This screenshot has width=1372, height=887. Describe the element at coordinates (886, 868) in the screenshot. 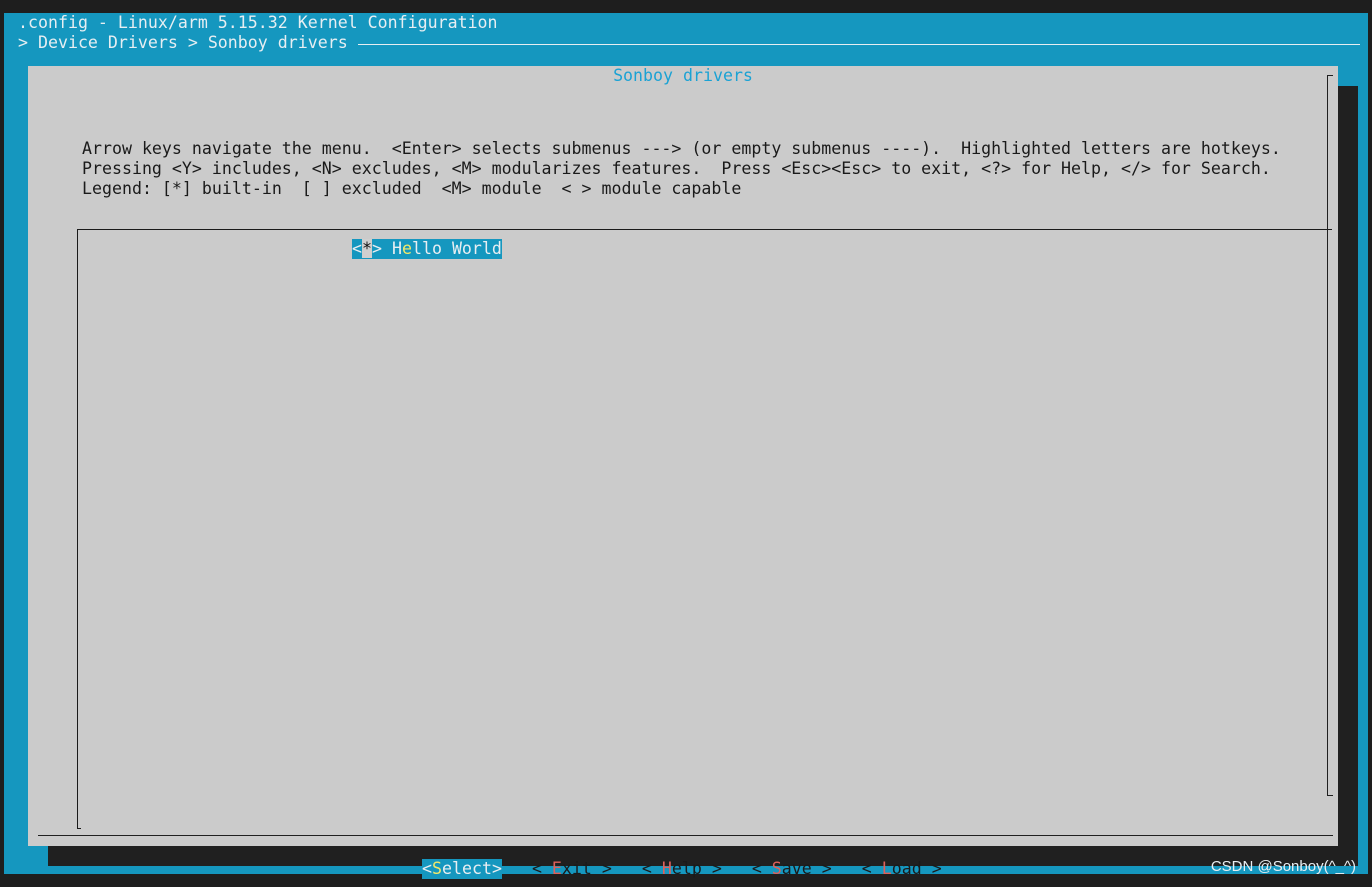

I see `button-hotkey: L` at that location.